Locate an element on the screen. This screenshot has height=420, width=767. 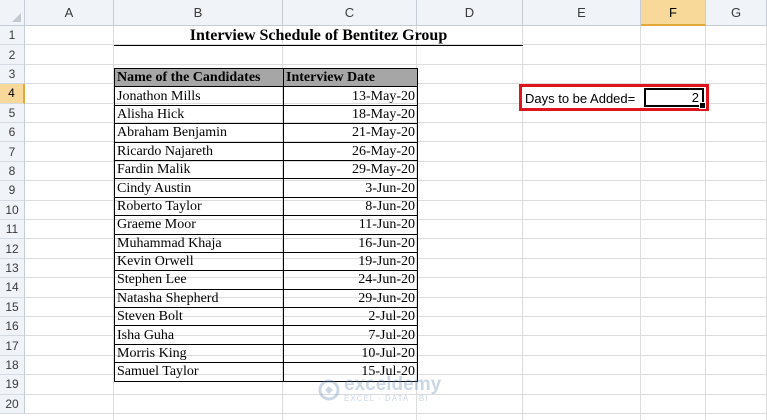
candidate-name-cell: Kevin Orwell is located at coordinates (199, 261).